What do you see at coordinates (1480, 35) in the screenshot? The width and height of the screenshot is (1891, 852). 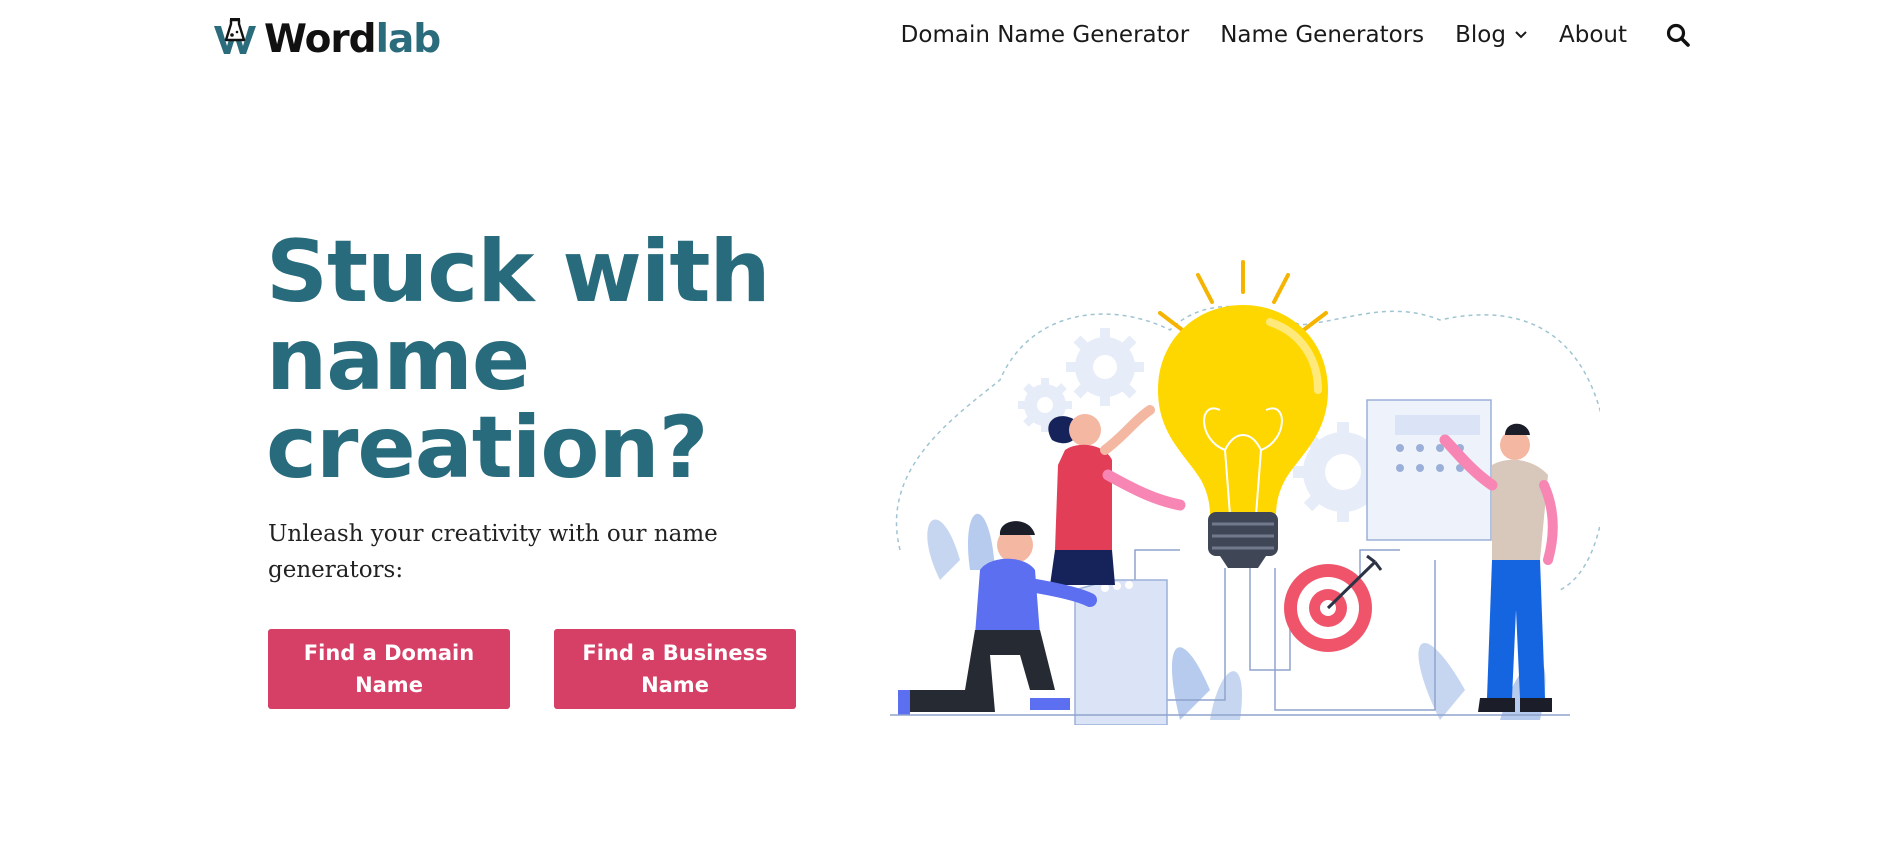 I see `nav-blog-label: Blog` at bounding box center [1480, 35].